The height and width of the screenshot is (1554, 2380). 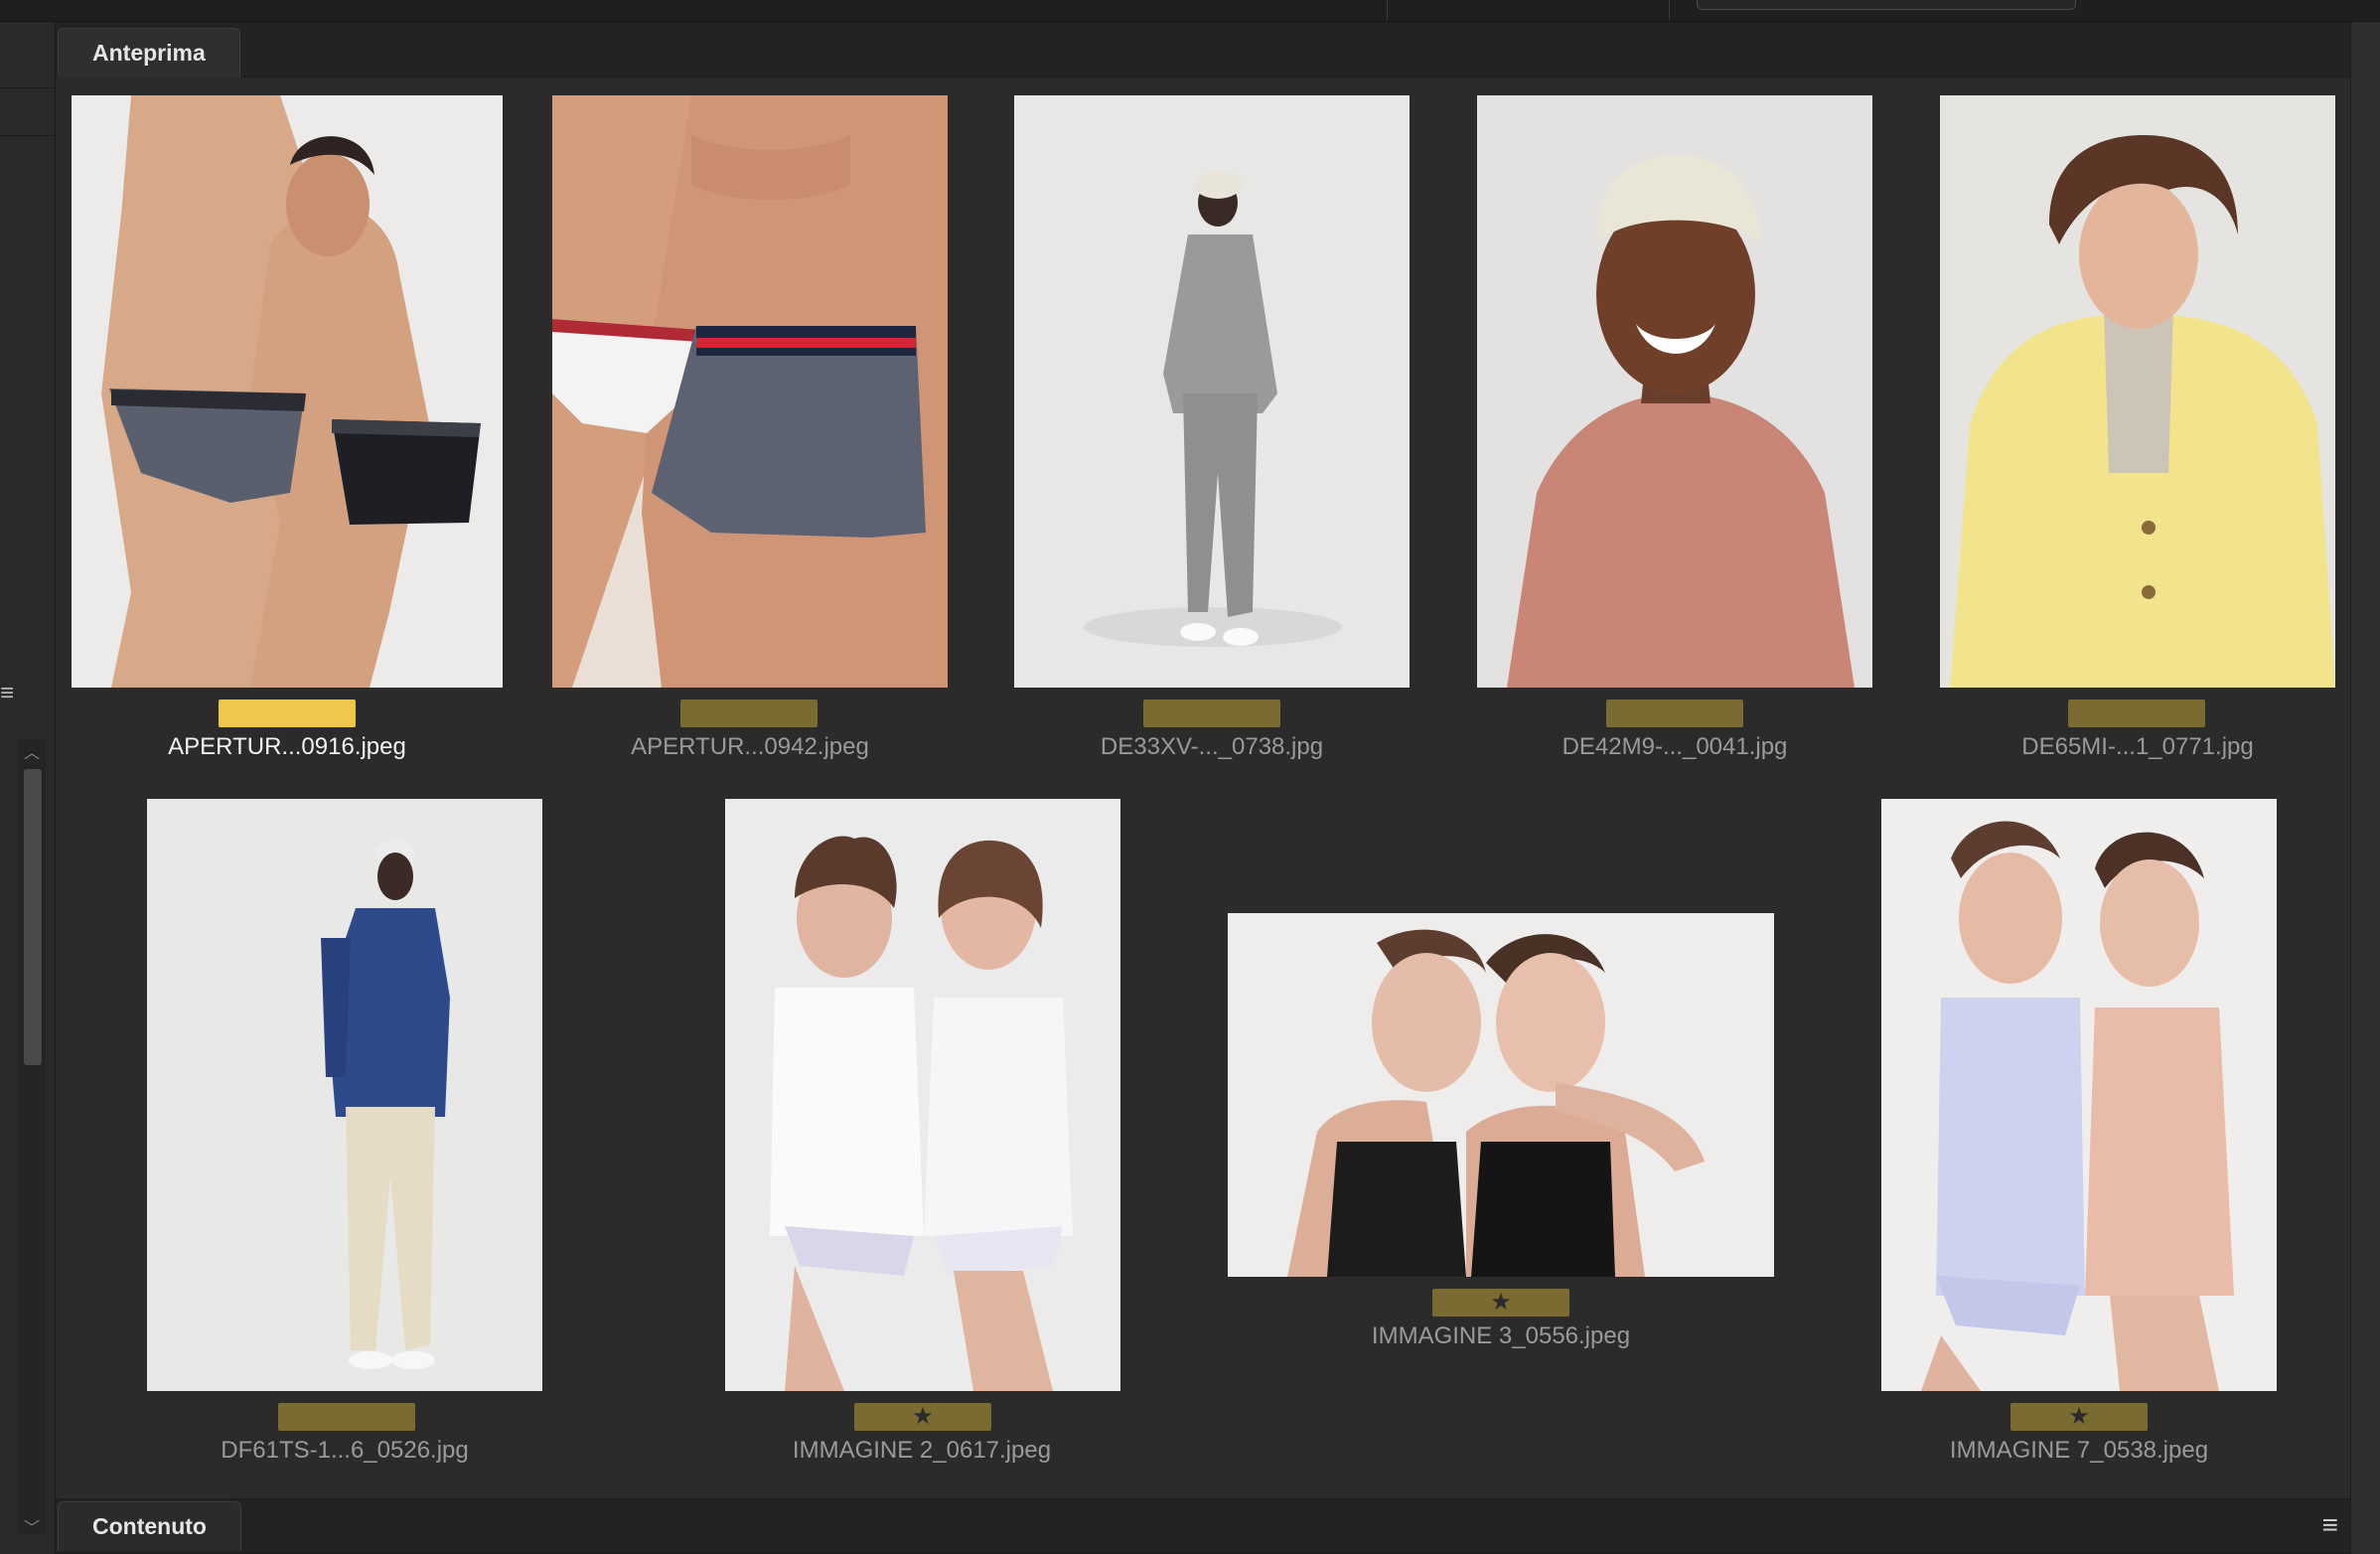 What do you see at coordinates (1203, 1526) in the screenshot?
I see `content-panel-header: Contenuto ≡` at bounding box center [1203, 1526].